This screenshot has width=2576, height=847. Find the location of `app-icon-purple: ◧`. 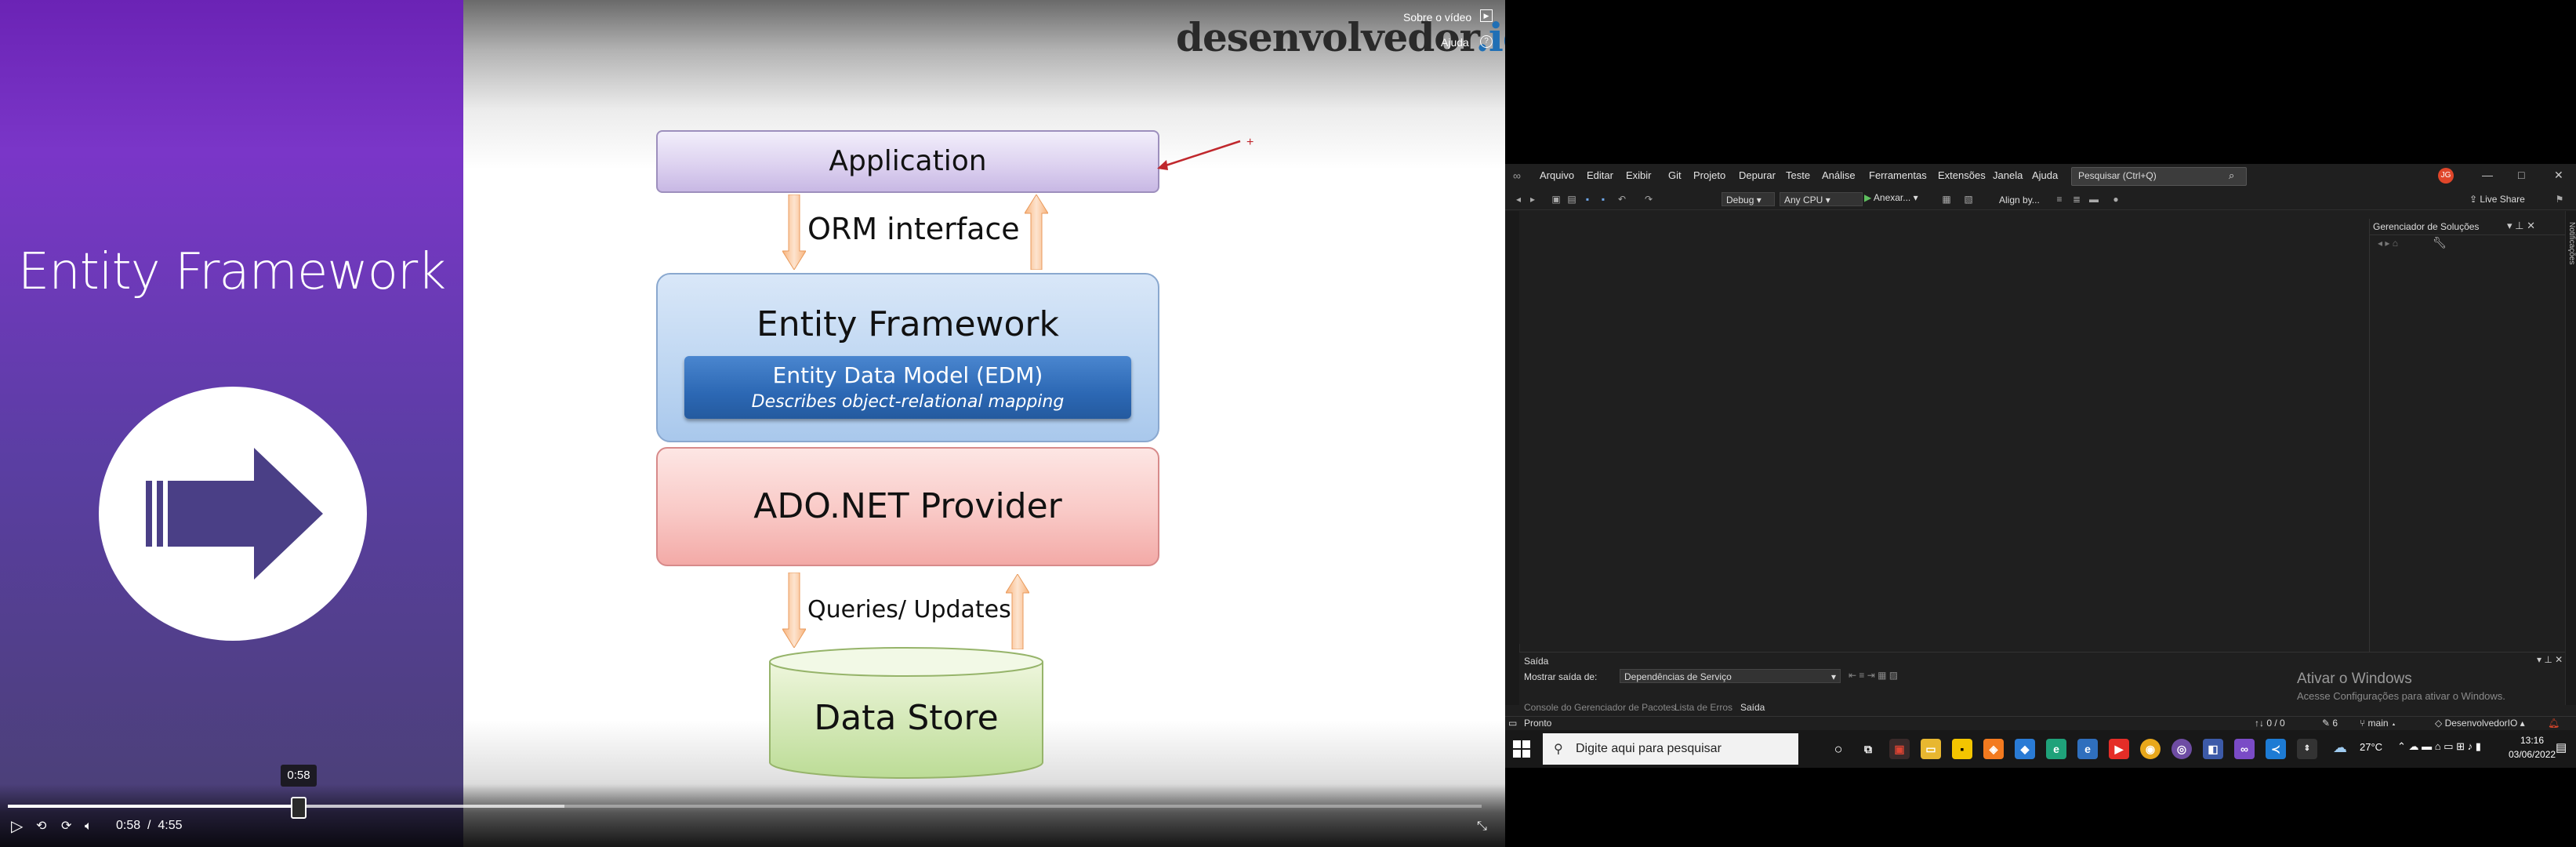

app-icon-purple: ◧ is located at coordinates (2213, 749).